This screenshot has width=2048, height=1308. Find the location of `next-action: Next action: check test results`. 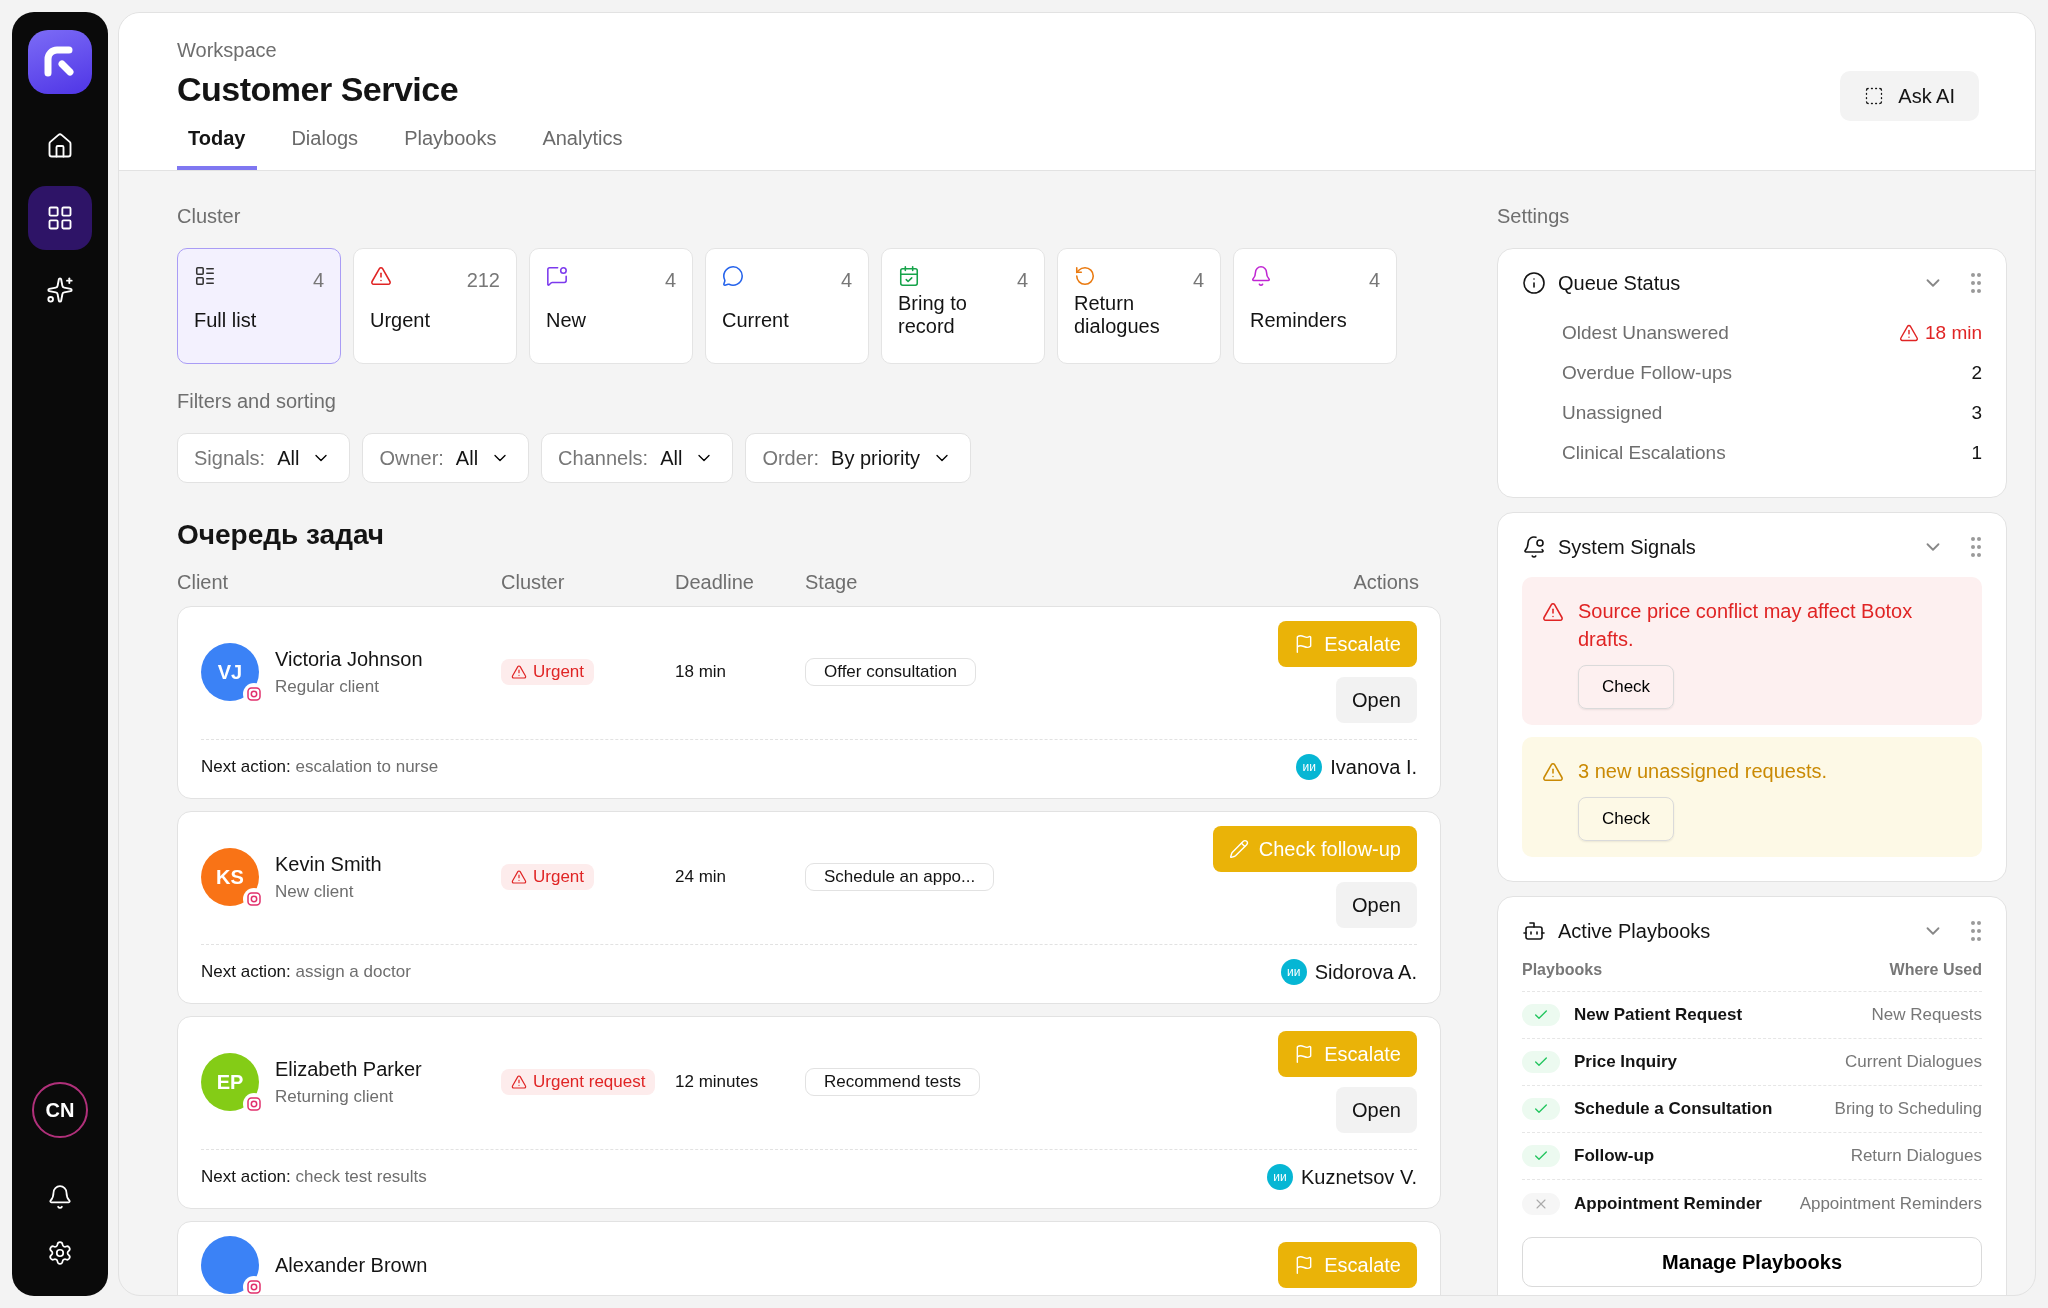

next-action: Next action: check test results is located at coordinates (314, 1177).